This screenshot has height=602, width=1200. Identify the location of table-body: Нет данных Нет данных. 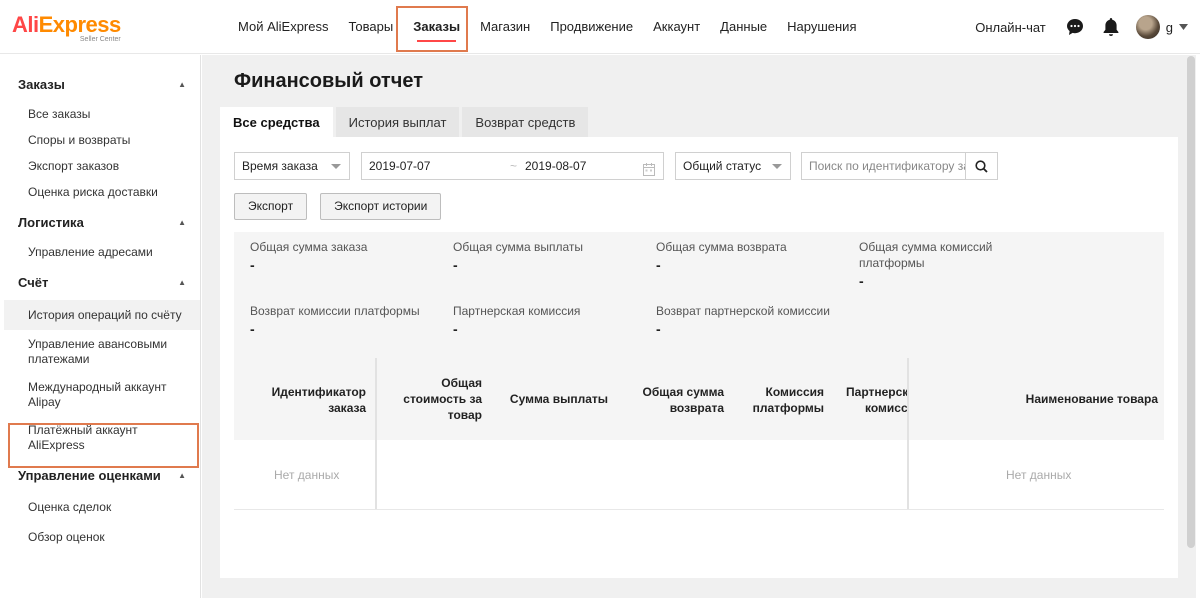
(699, 475).